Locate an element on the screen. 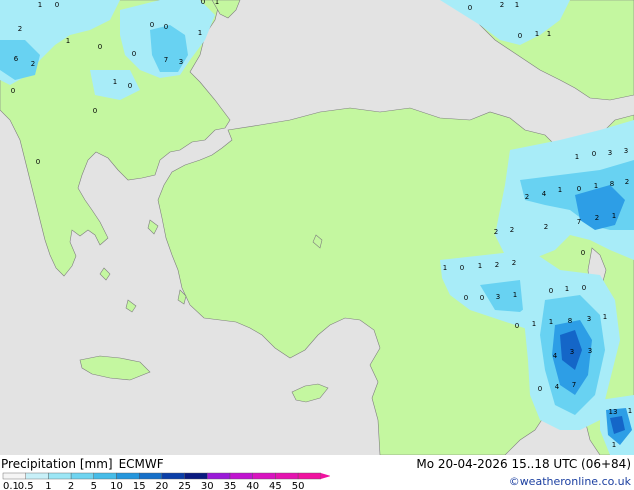 The image size is (634, 490). legend-tick-label: 25 is located at coordinates (184, 485).